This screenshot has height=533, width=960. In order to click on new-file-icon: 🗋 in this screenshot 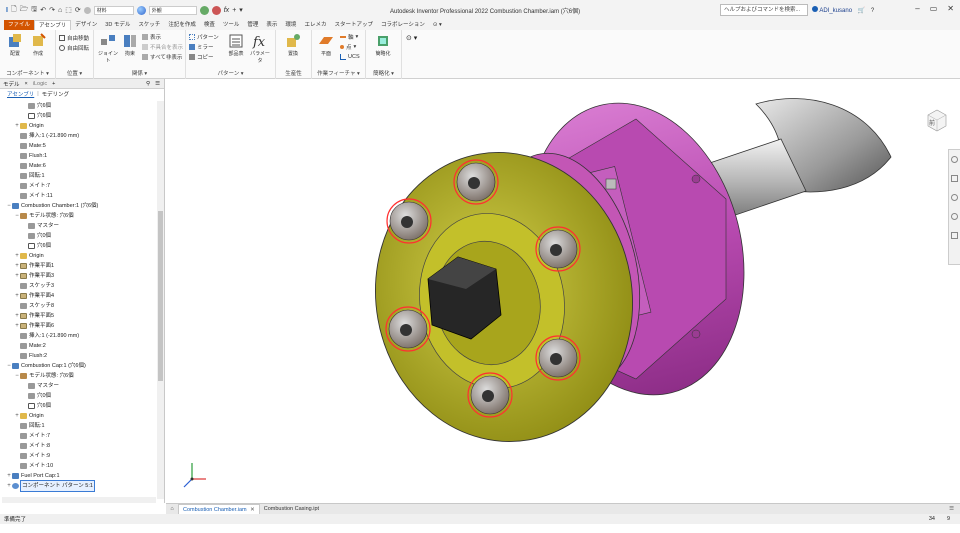, I will do `click(14, 10)`.